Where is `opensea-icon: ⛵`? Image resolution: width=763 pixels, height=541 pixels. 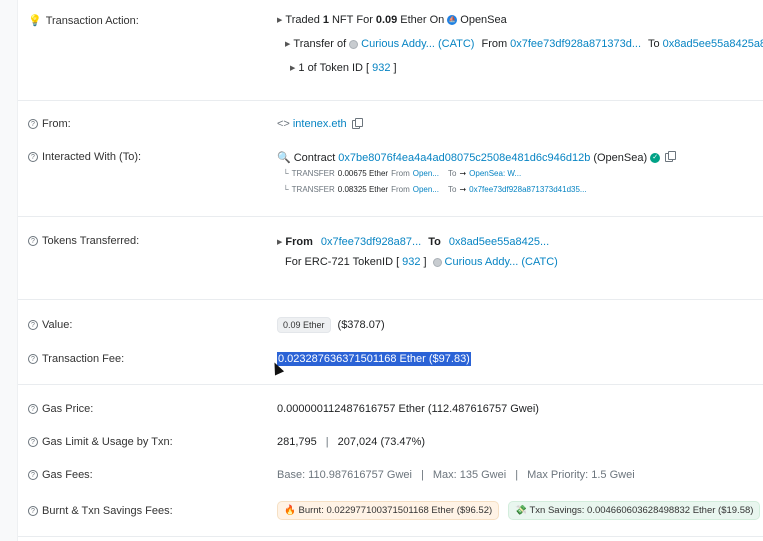
opensea-icon: ⛵ is located at coordinates (452, 20).